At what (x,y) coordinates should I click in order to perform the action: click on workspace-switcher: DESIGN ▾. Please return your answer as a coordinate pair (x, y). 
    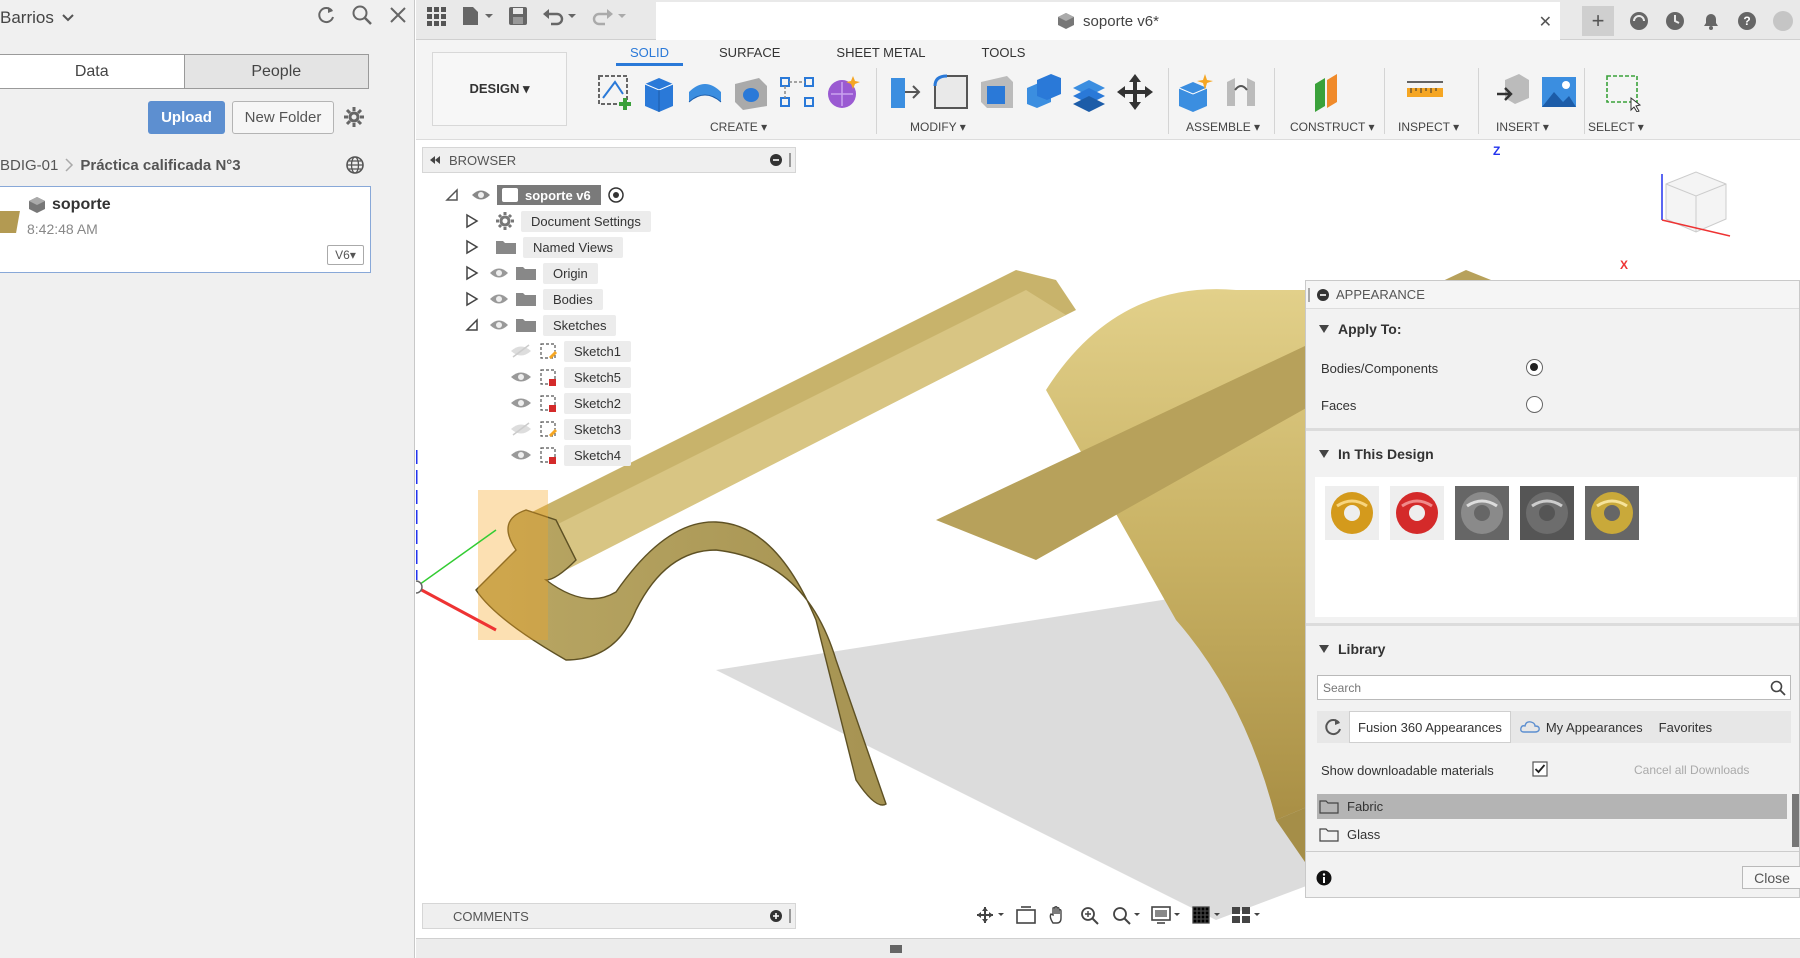
    Looking at the image, I should click on (499, 89).